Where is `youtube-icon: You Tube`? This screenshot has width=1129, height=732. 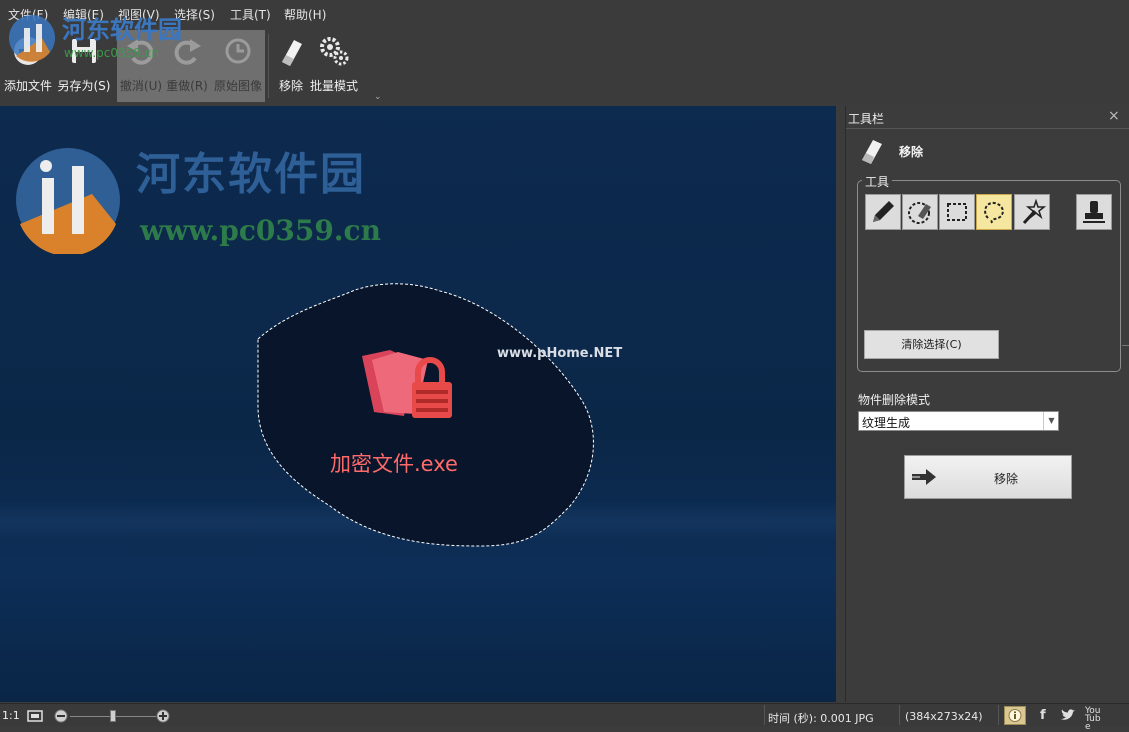 youtube-icon: You Tube is located at coordinates (1093, 719).